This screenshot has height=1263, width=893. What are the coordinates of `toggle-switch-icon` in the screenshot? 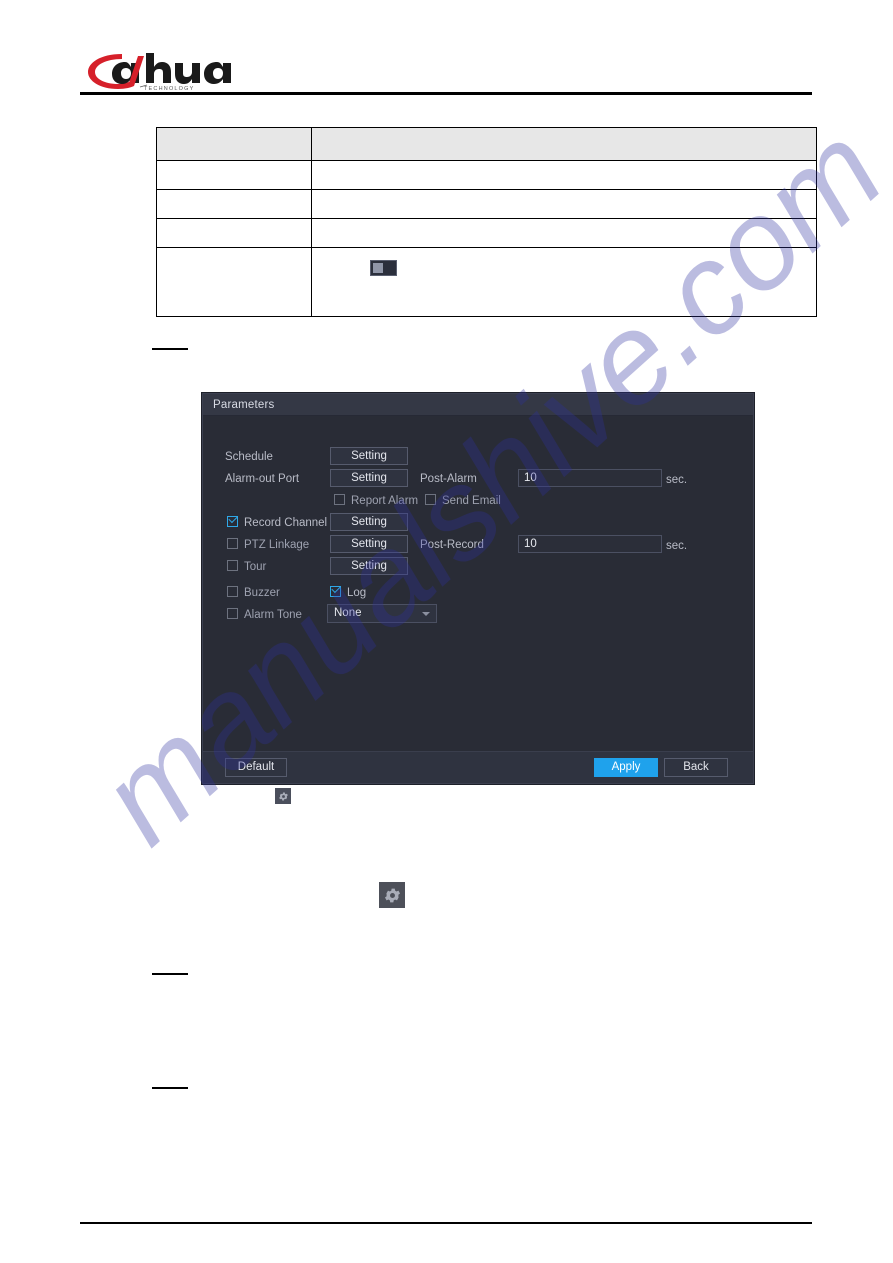 It's located at (383, 268).